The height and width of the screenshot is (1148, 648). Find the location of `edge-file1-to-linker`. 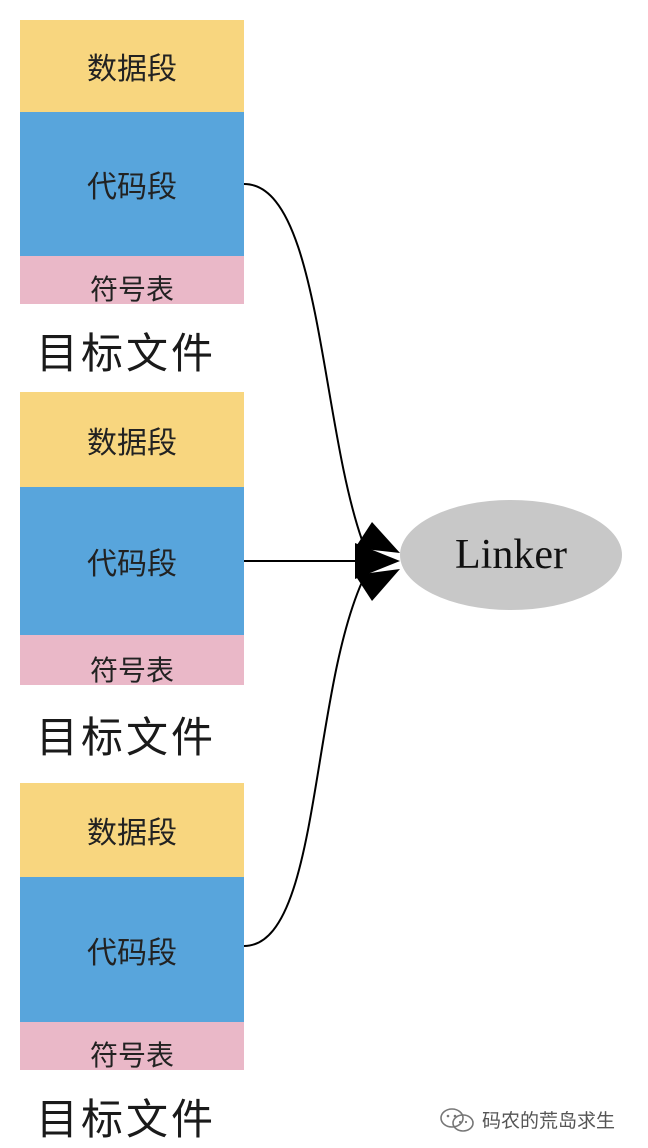

edge-file1-to-linker is located at coordinates (303, 362).